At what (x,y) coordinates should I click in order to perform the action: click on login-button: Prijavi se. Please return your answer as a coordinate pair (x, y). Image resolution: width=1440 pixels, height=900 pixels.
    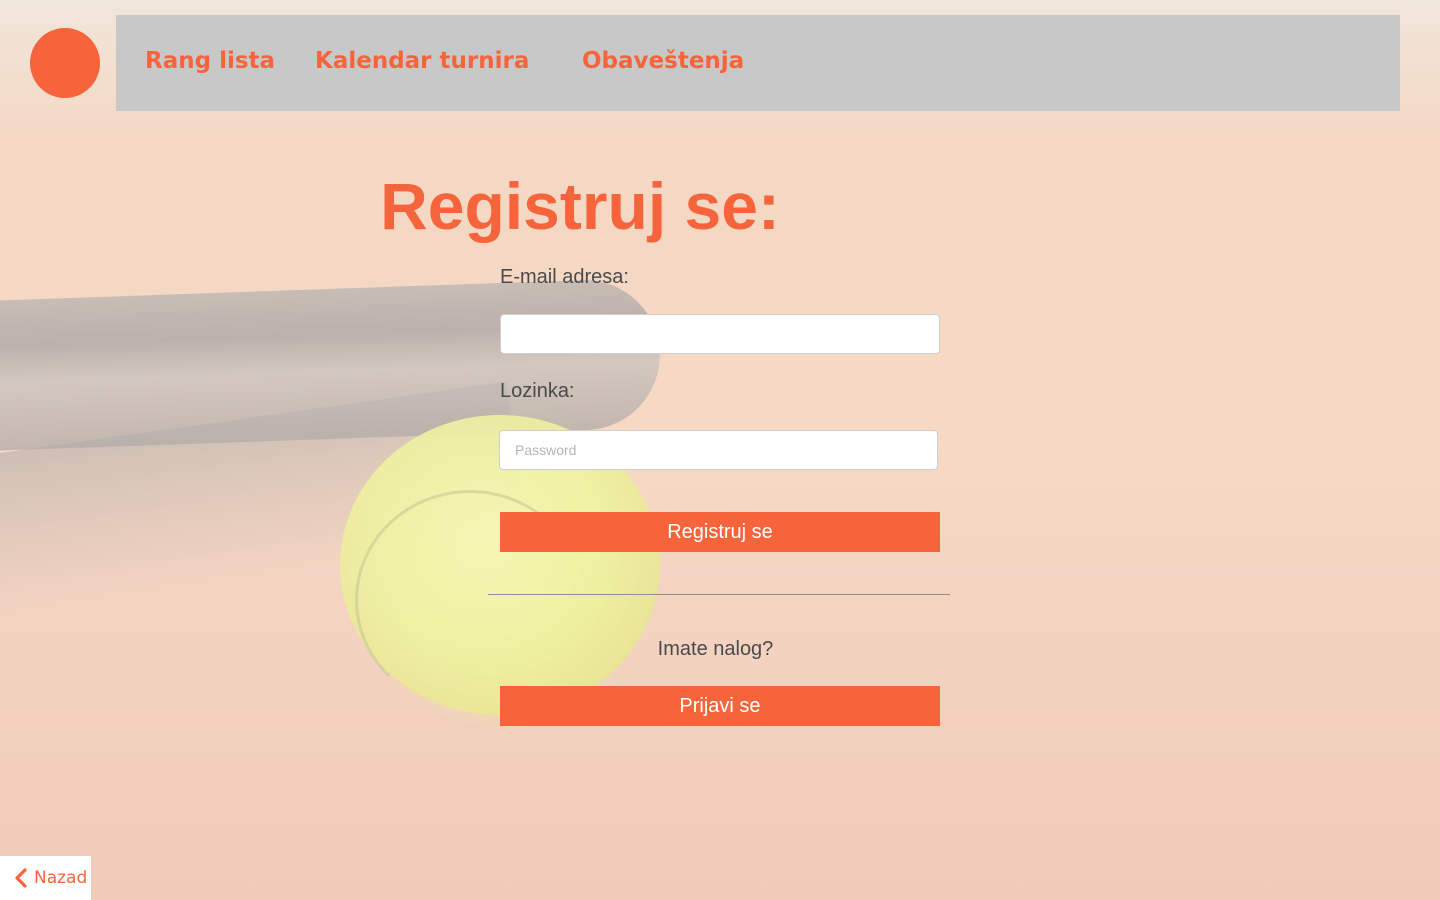
    Looking at the image, I should click on (720, 706).